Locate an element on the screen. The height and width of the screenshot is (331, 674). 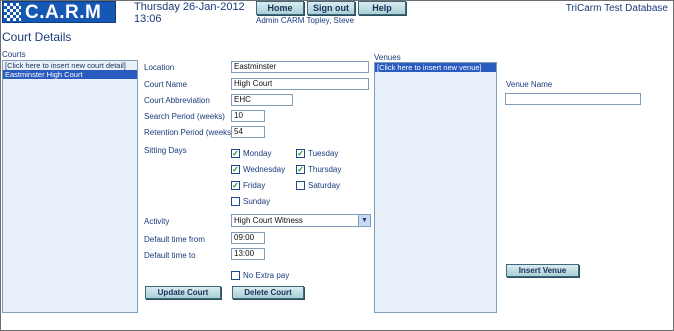
activity-select: High Court Witness ▼ is located at coordinates (301, 220).